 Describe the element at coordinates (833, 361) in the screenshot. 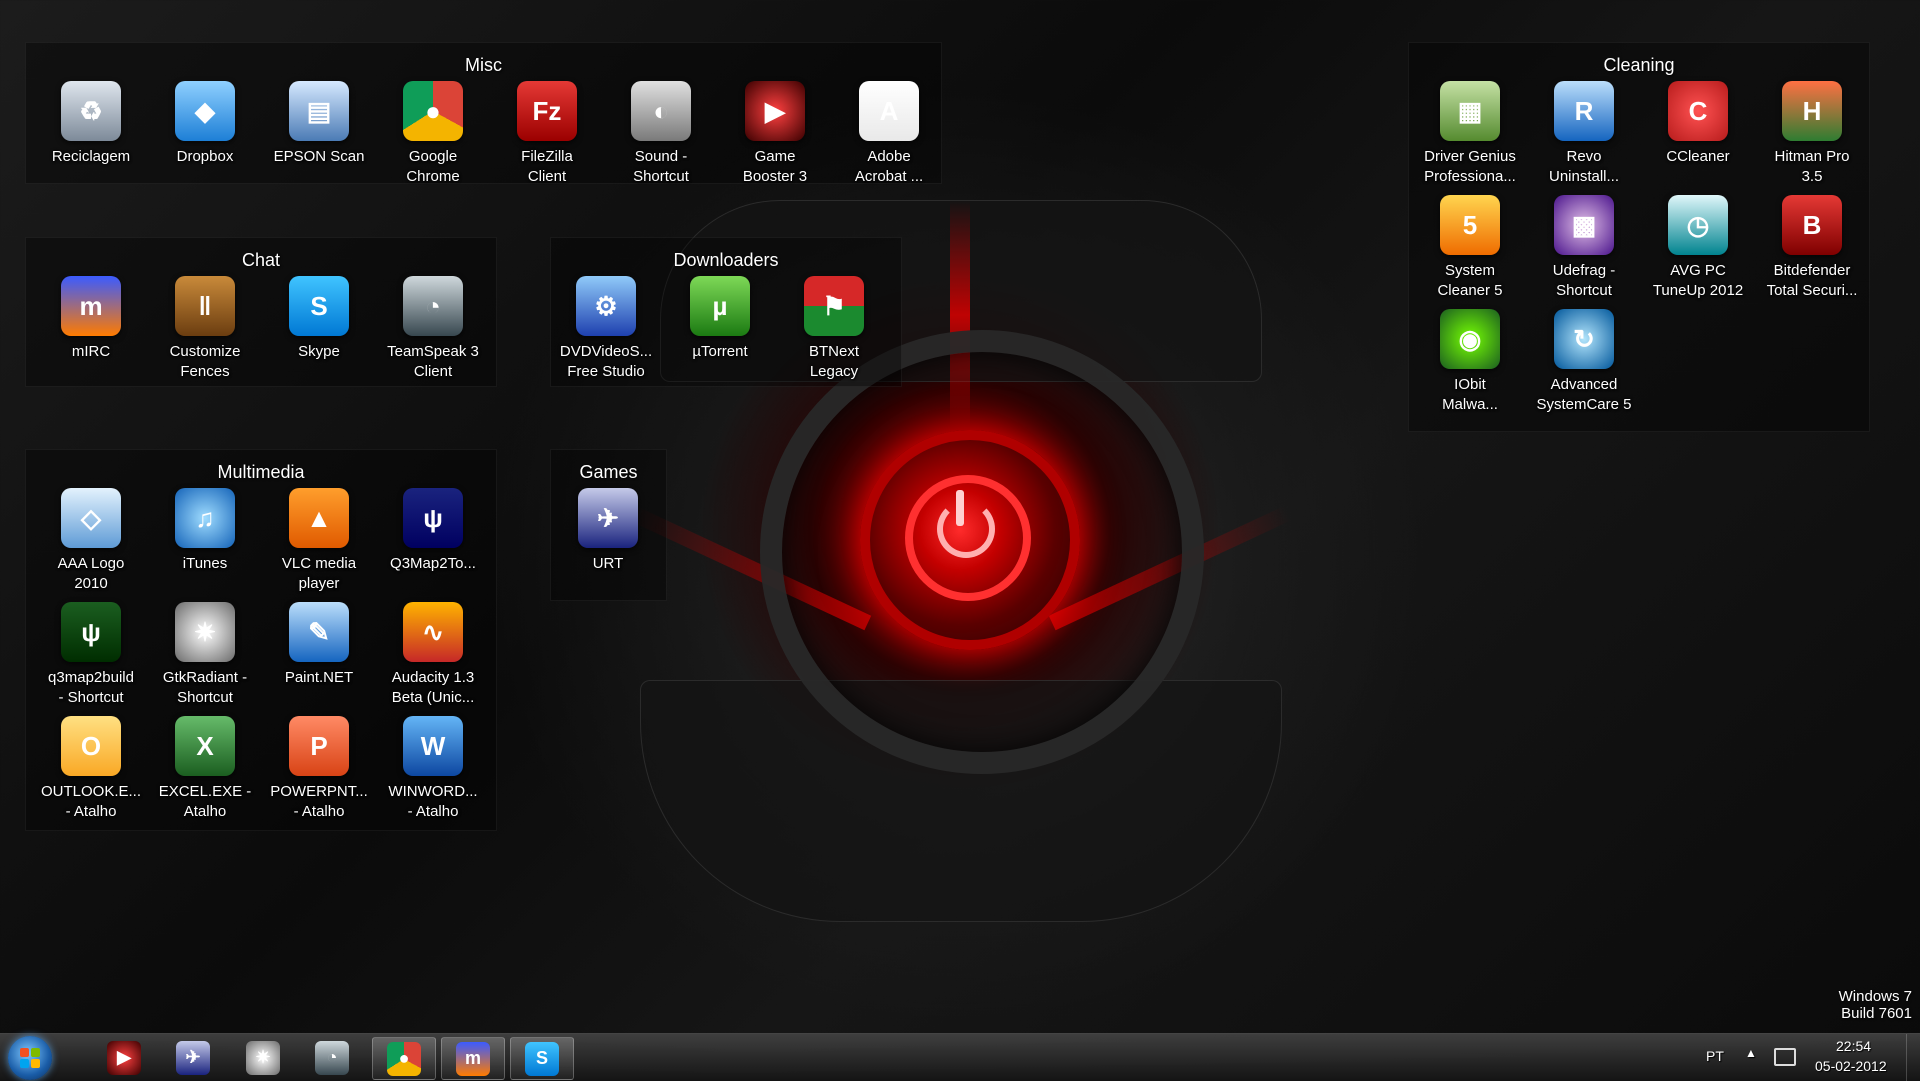

I see `shortcut-label: BTNext Legacy` at that location.